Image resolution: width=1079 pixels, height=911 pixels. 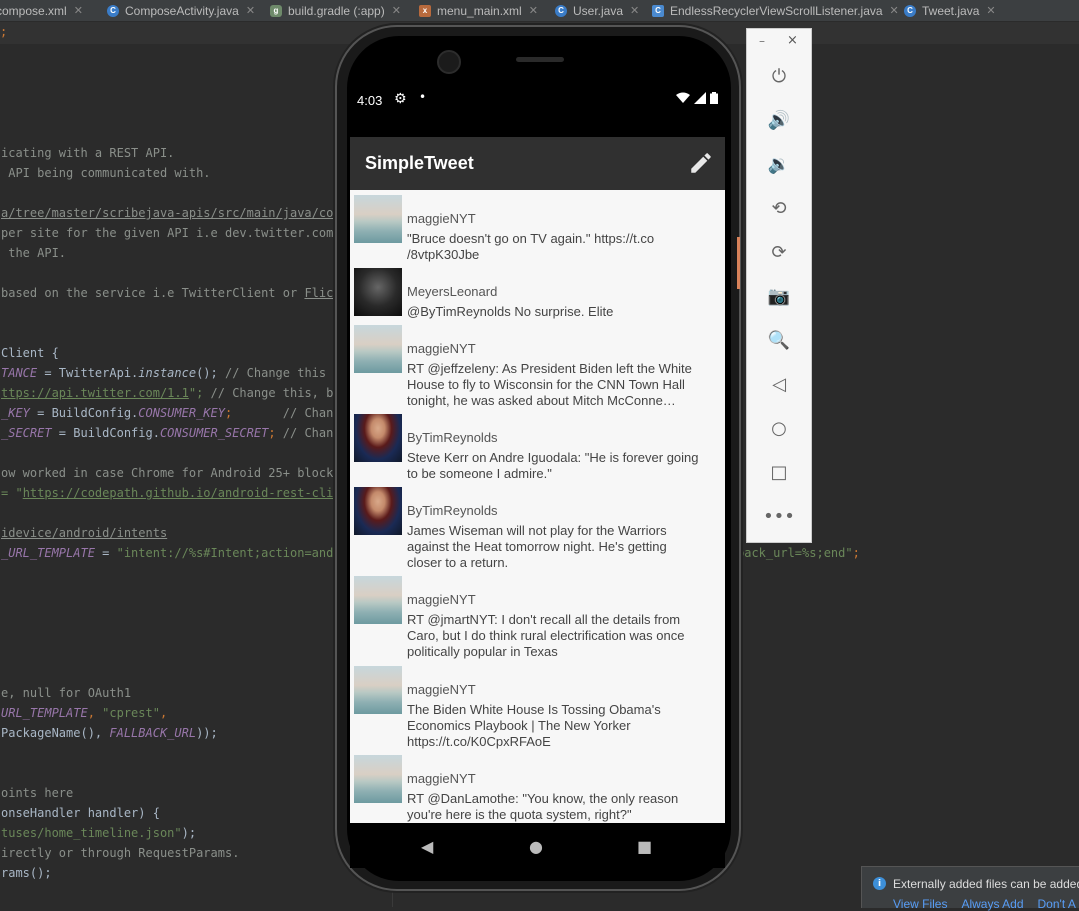 What do you see at coordinates (779, 428) in the screenshot?
I see `home-icon: ○` at bounding box center [779, 428].